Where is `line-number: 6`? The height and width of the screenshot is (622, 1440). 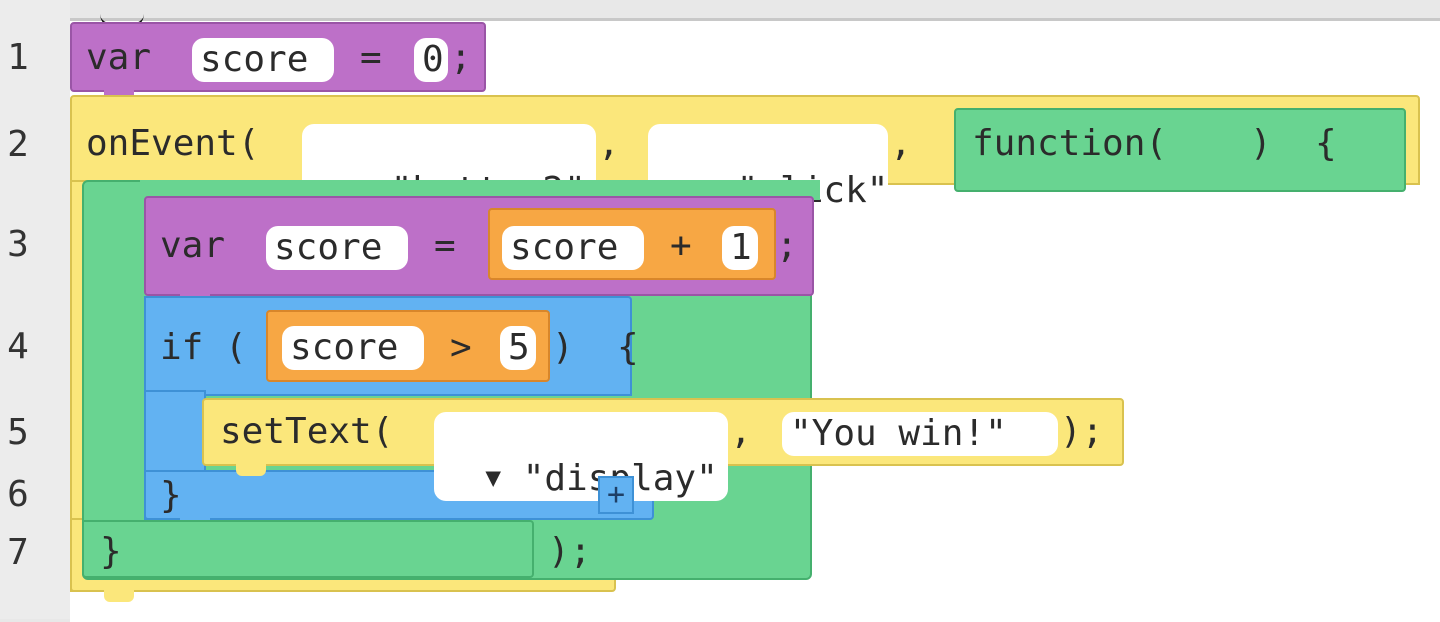
line-number: 6 is located at coordinates (18, 494).